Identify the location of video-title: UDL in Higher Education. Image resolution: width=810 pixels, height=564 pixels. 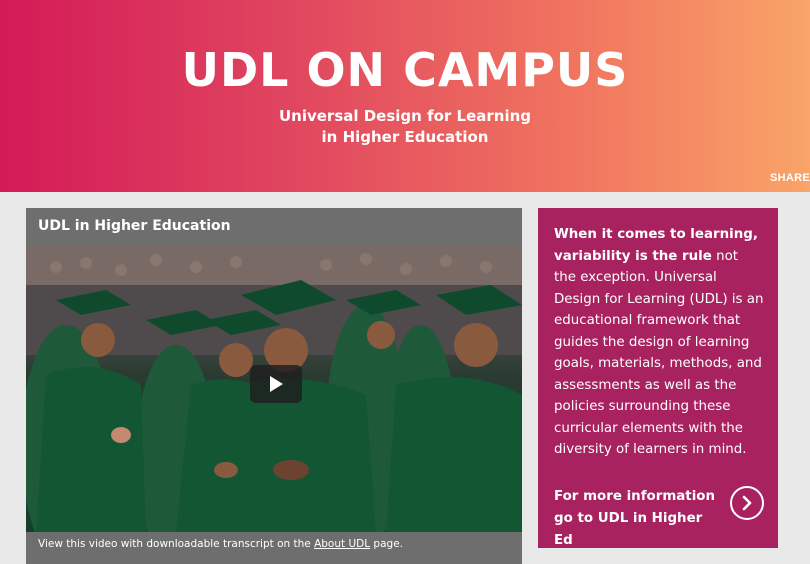
(134, 226).